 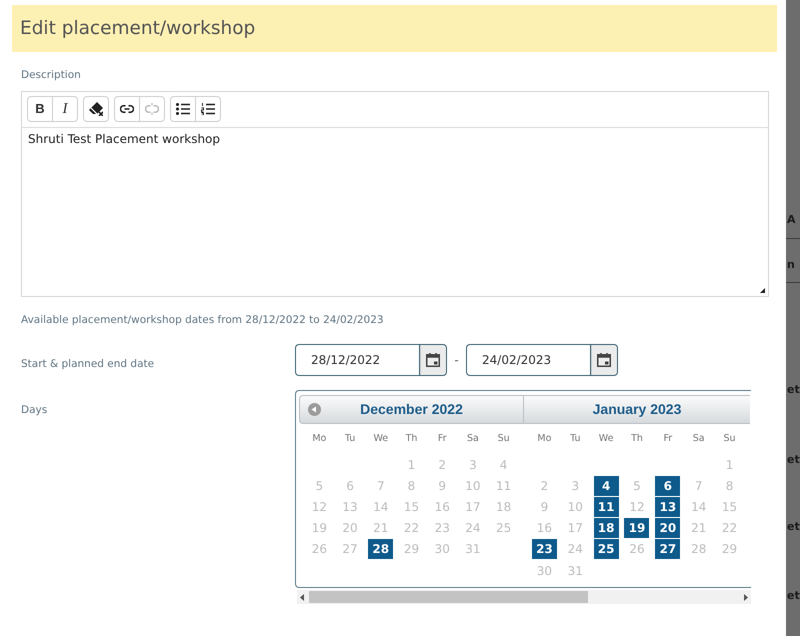 I want to click on scrollbar-thumb, so click(x=448, y=597).